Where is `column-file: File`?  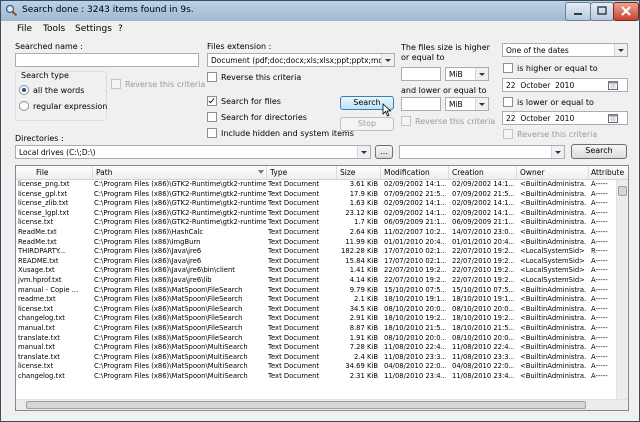 column-file: File is located at coordinates (42, 172).